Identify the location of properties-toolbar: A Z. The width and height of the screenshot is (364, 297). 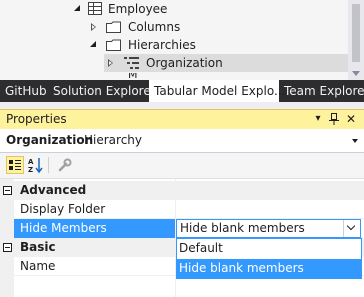
(182, 166).